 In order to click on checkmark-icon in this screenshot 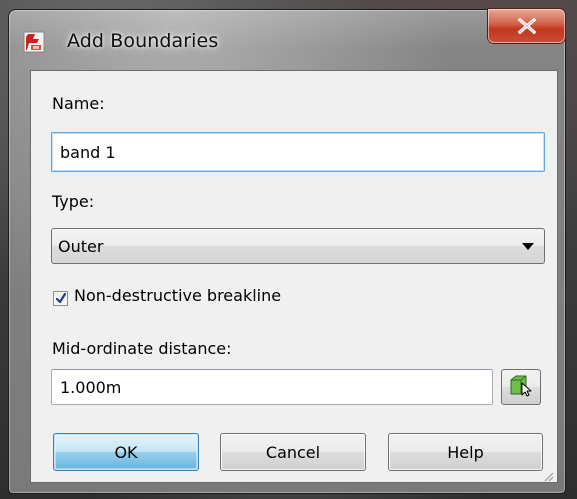, I will do `click(61, 298)`.